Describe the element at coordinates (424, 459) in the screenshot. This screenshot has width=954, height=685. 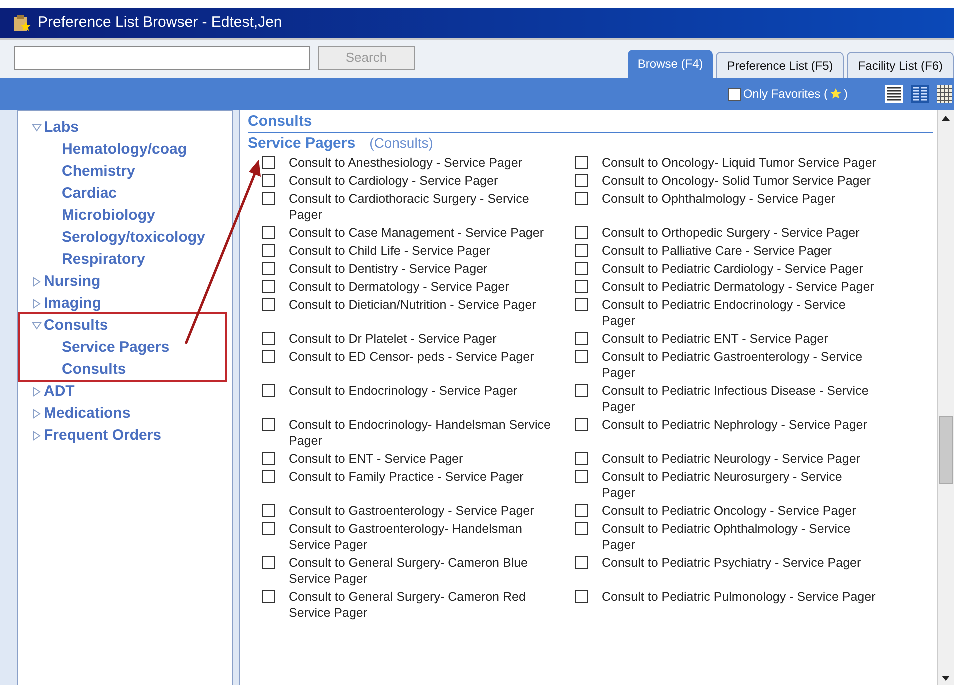
I see `order-label: Consult to ENT - Service Pager` at that location.